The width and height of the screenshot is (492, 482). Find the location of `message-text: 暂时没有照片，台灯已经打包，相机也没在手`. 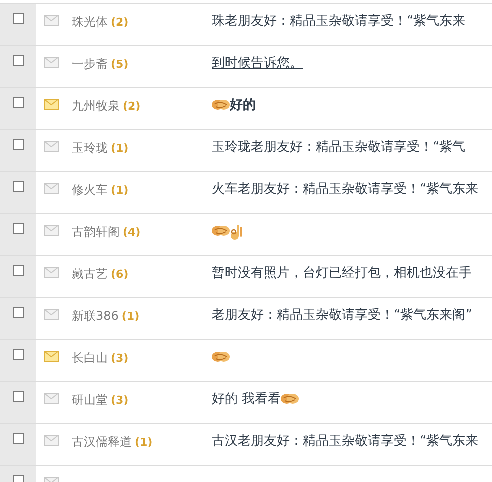

message-text: 暂时没有照片，台灯已经打包，相机也没在手 is located at coordinates (342, 274).